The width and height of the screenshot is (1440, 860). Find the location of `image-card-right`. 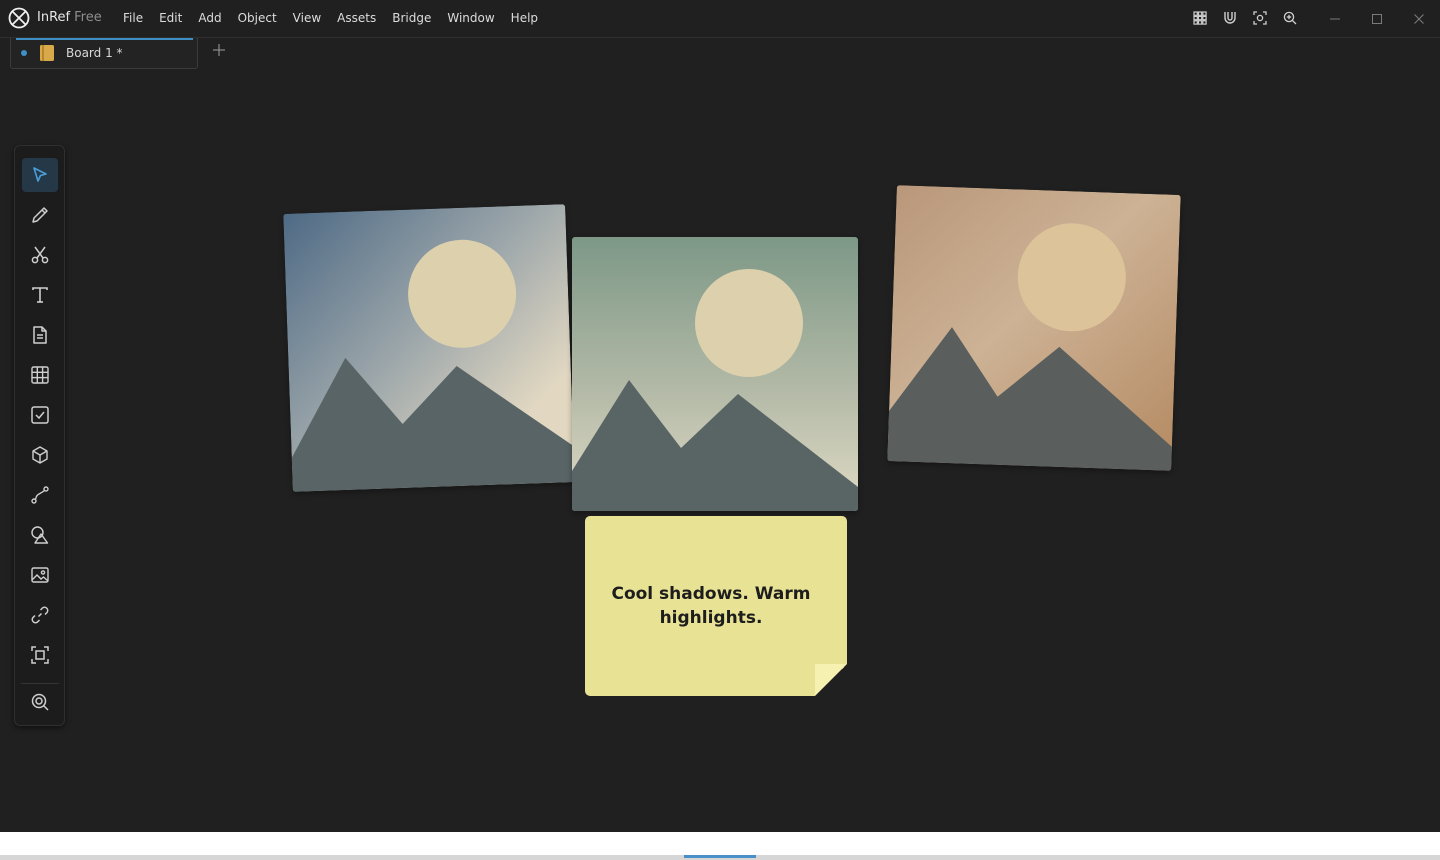

image-card-right is located at coordinates (1034, 328).